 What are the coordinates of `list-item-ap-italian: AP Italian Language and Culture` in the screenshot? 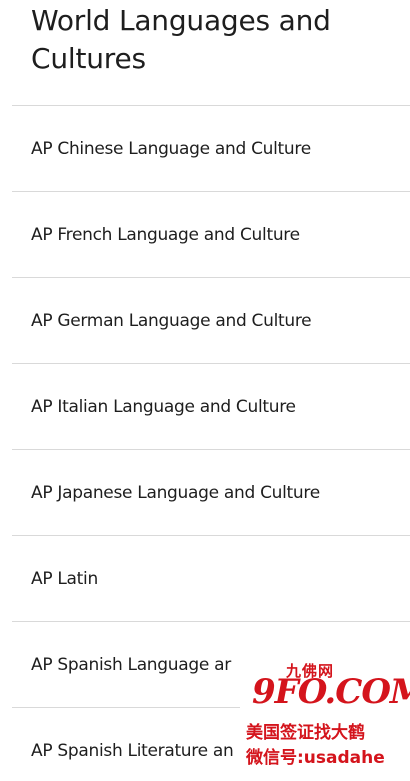 It's located at (211, 406).